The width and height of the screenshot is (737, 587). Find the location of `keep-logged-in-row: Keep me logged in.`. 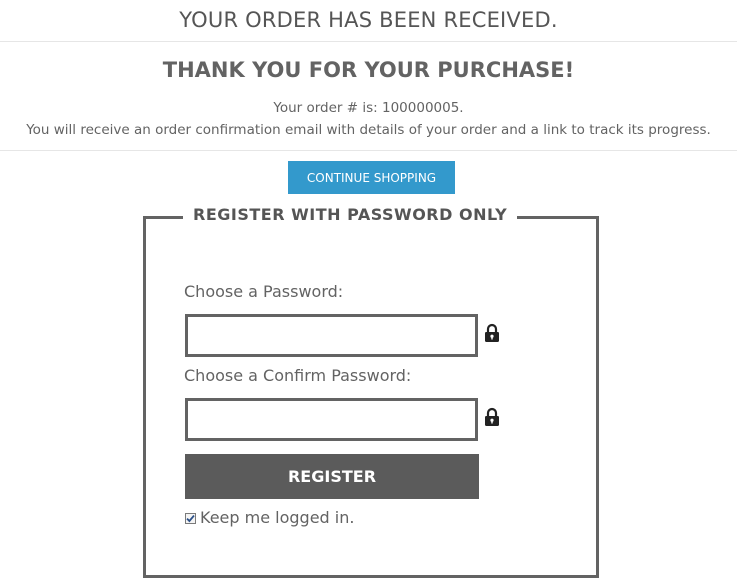

keep-logged-in-row: Keep me logged in. is located at coordinates (269, 517).